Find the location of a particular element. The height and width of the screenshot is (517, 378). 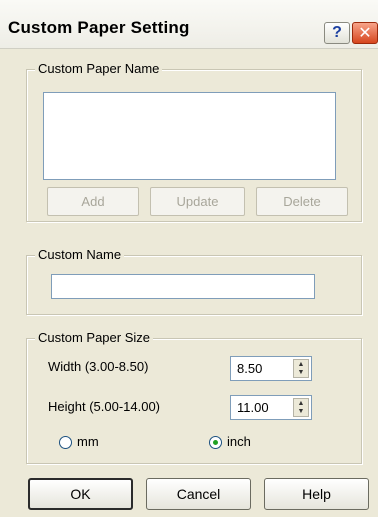

custom-paper-name-list is located at coordinates (189, 136).